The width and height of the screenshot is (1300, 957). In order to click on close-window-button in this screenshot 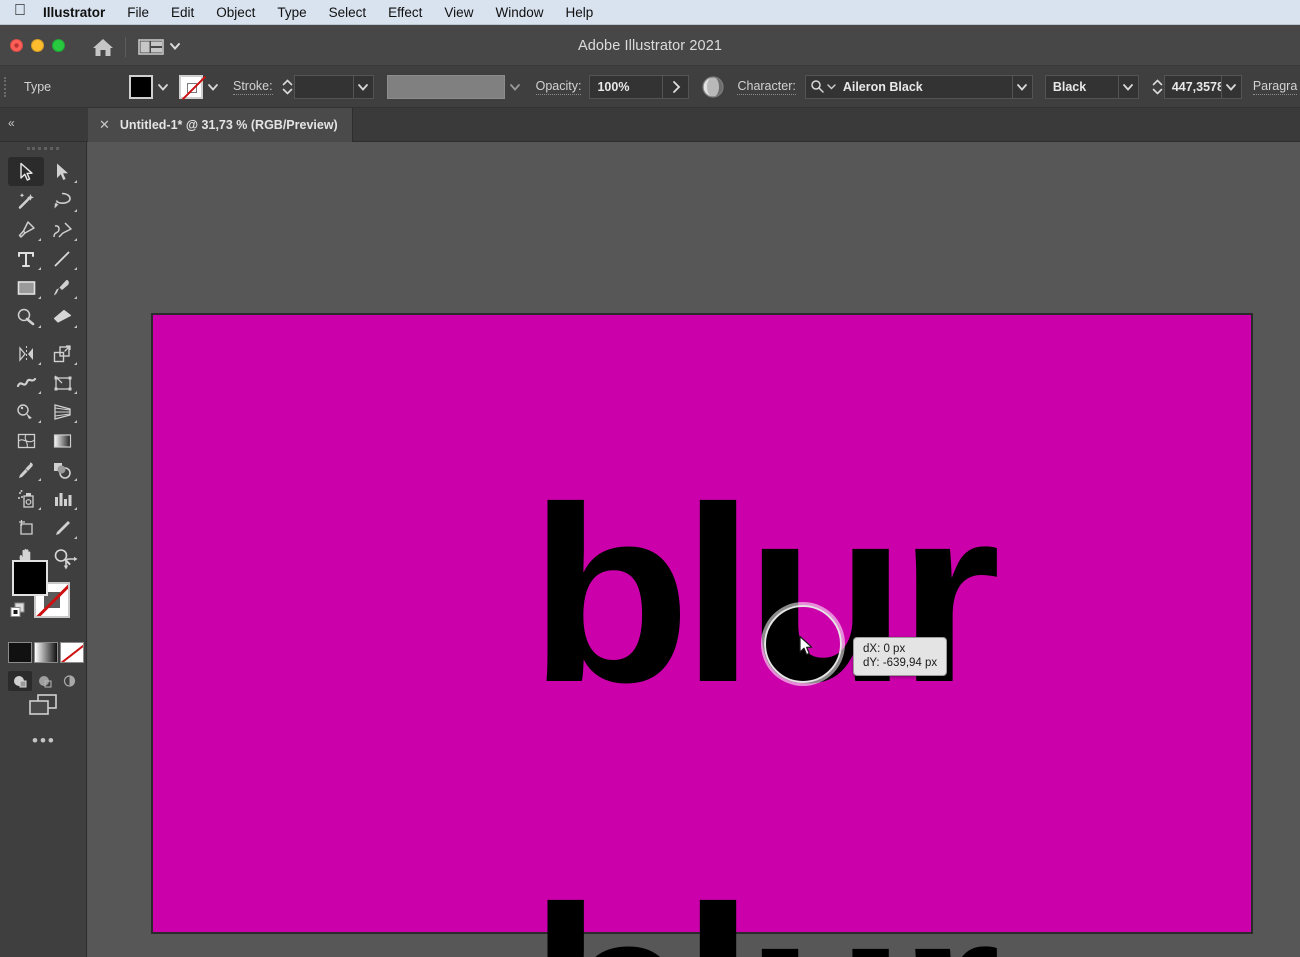, I will do `click(16, 45)`.